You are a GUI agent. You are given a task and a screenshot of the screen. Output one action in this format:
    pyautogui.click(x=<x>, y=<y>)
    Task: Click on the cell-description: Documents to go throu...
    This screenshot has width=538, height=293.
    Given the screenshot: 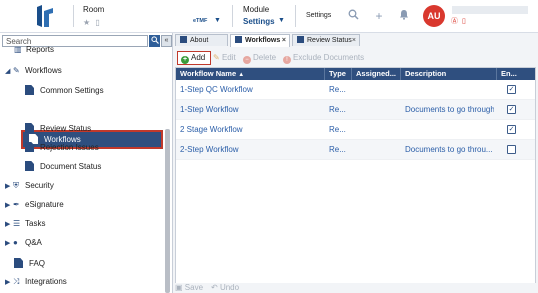 What is the action you would take?
    pyautogui.click(x=449, y=149)
    